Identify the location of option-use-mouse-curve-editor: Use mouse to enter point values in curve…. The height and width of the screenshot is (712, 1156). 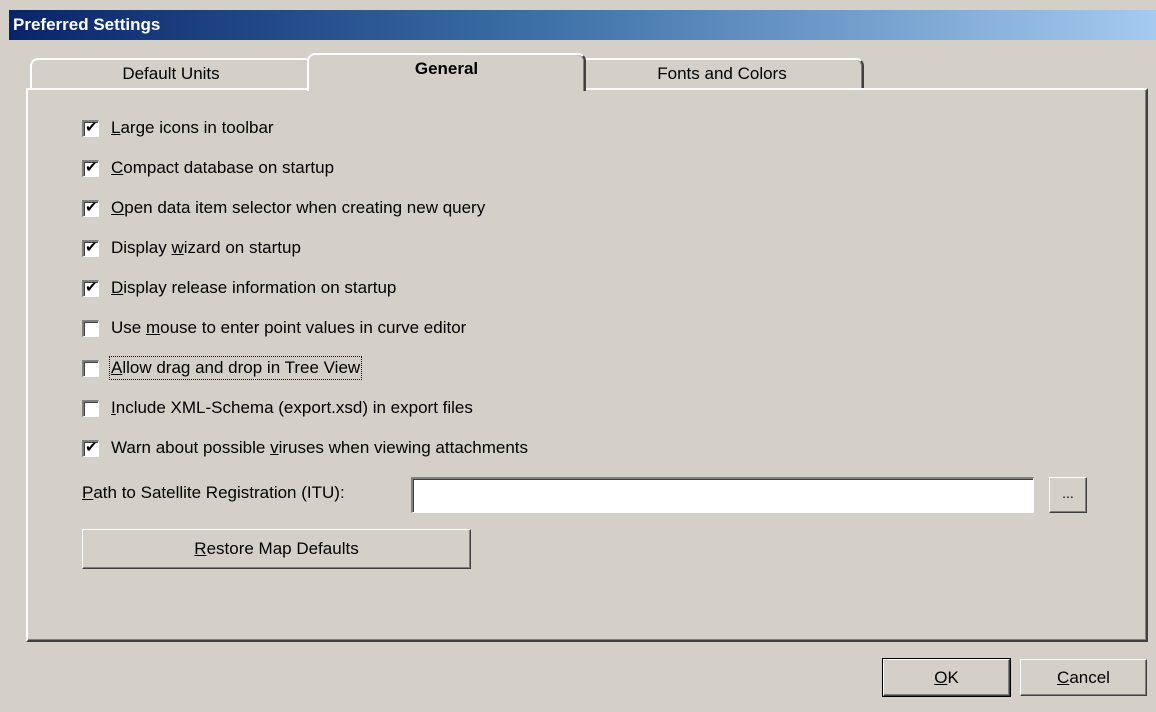
(274, 328).